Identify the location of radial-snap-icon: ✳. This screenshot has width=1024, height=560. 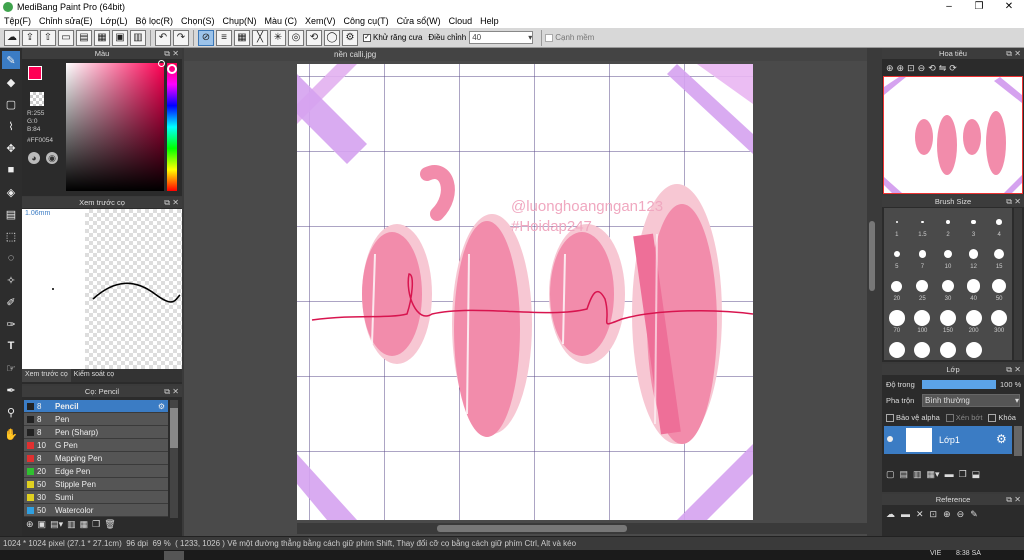
(278, 37).